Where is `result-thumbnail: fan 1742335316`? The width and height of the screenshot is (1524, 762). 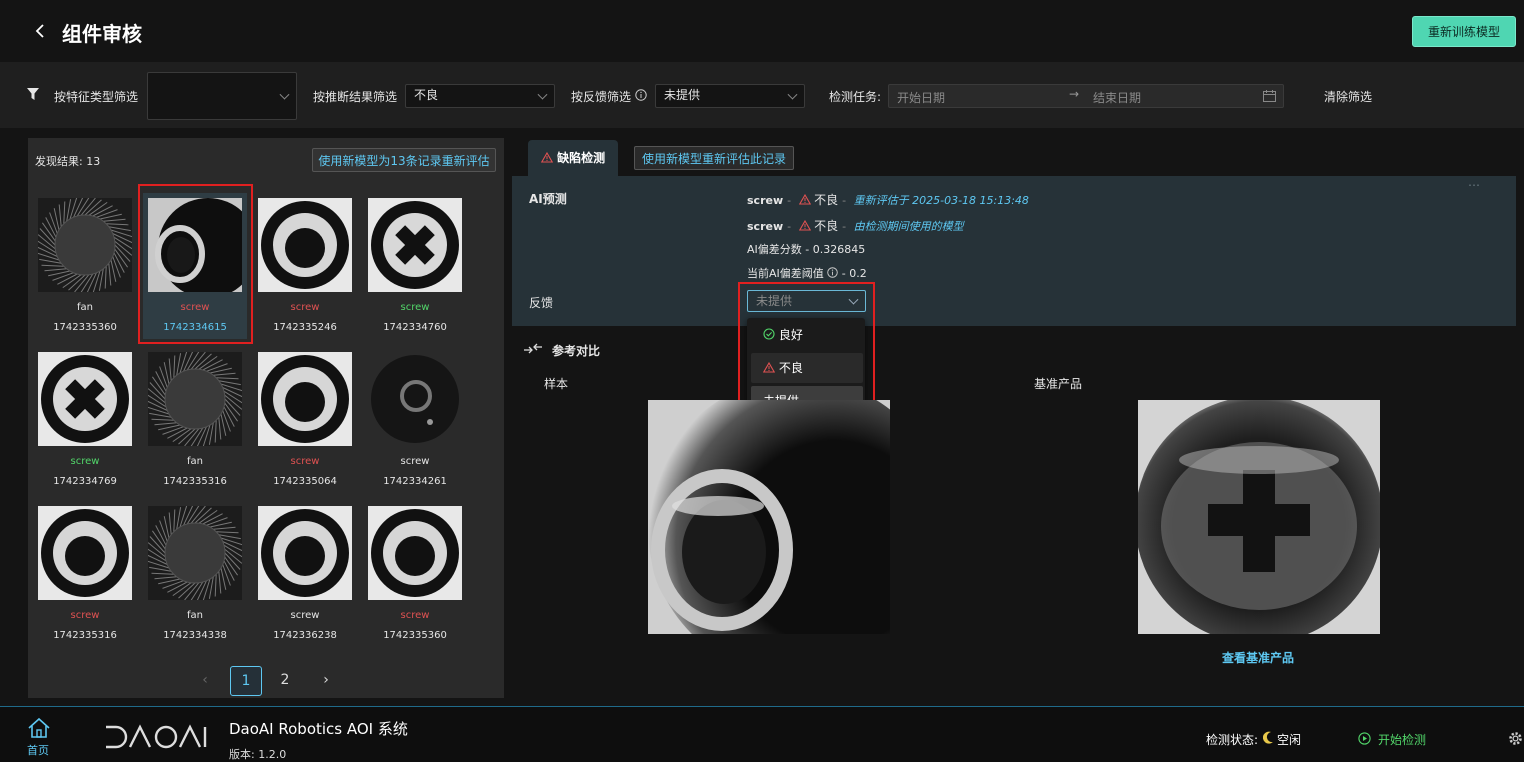
result-thumbnail: fan 1742335316 is located at coordinates (195, 420).